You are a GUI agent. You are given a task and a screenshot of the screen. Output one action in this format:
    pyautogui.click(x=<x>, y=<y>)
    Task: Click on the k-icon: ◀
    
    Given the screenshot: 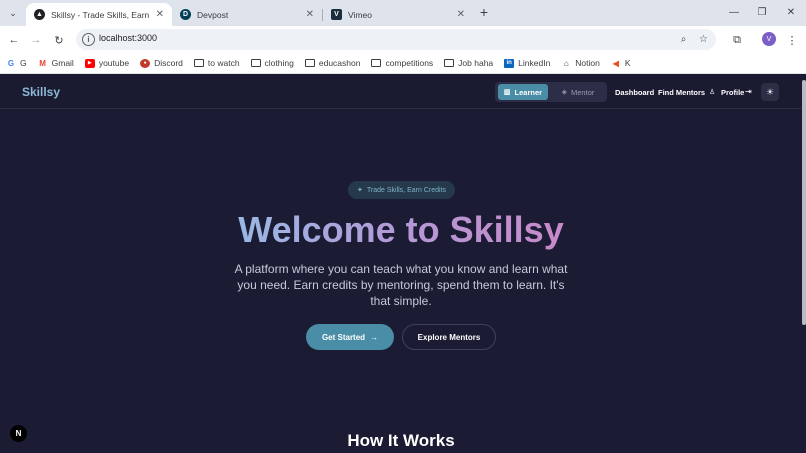 What is the action you would take?
    pyautogui.click(x=615, y=63)
    